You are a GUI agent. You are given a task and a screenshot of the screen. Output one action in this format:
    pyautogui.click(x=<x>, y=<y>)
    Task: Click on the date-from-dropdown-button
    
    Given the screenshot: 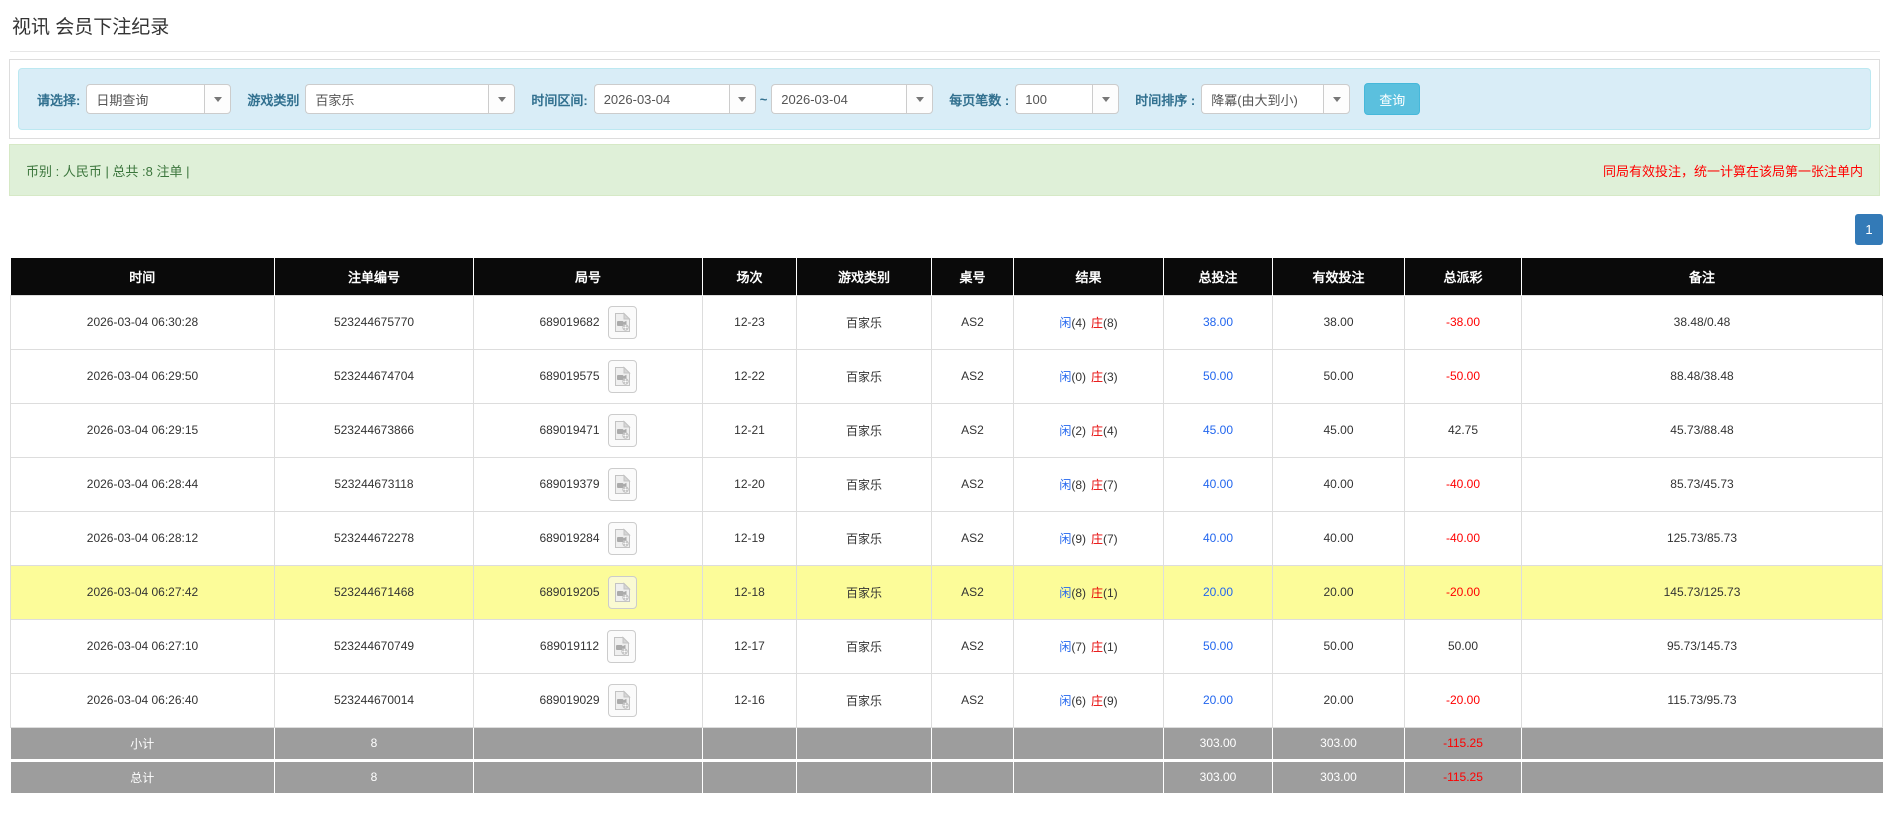 What is the action you would take?
    pyautogui.click(x=742, y=99)
    